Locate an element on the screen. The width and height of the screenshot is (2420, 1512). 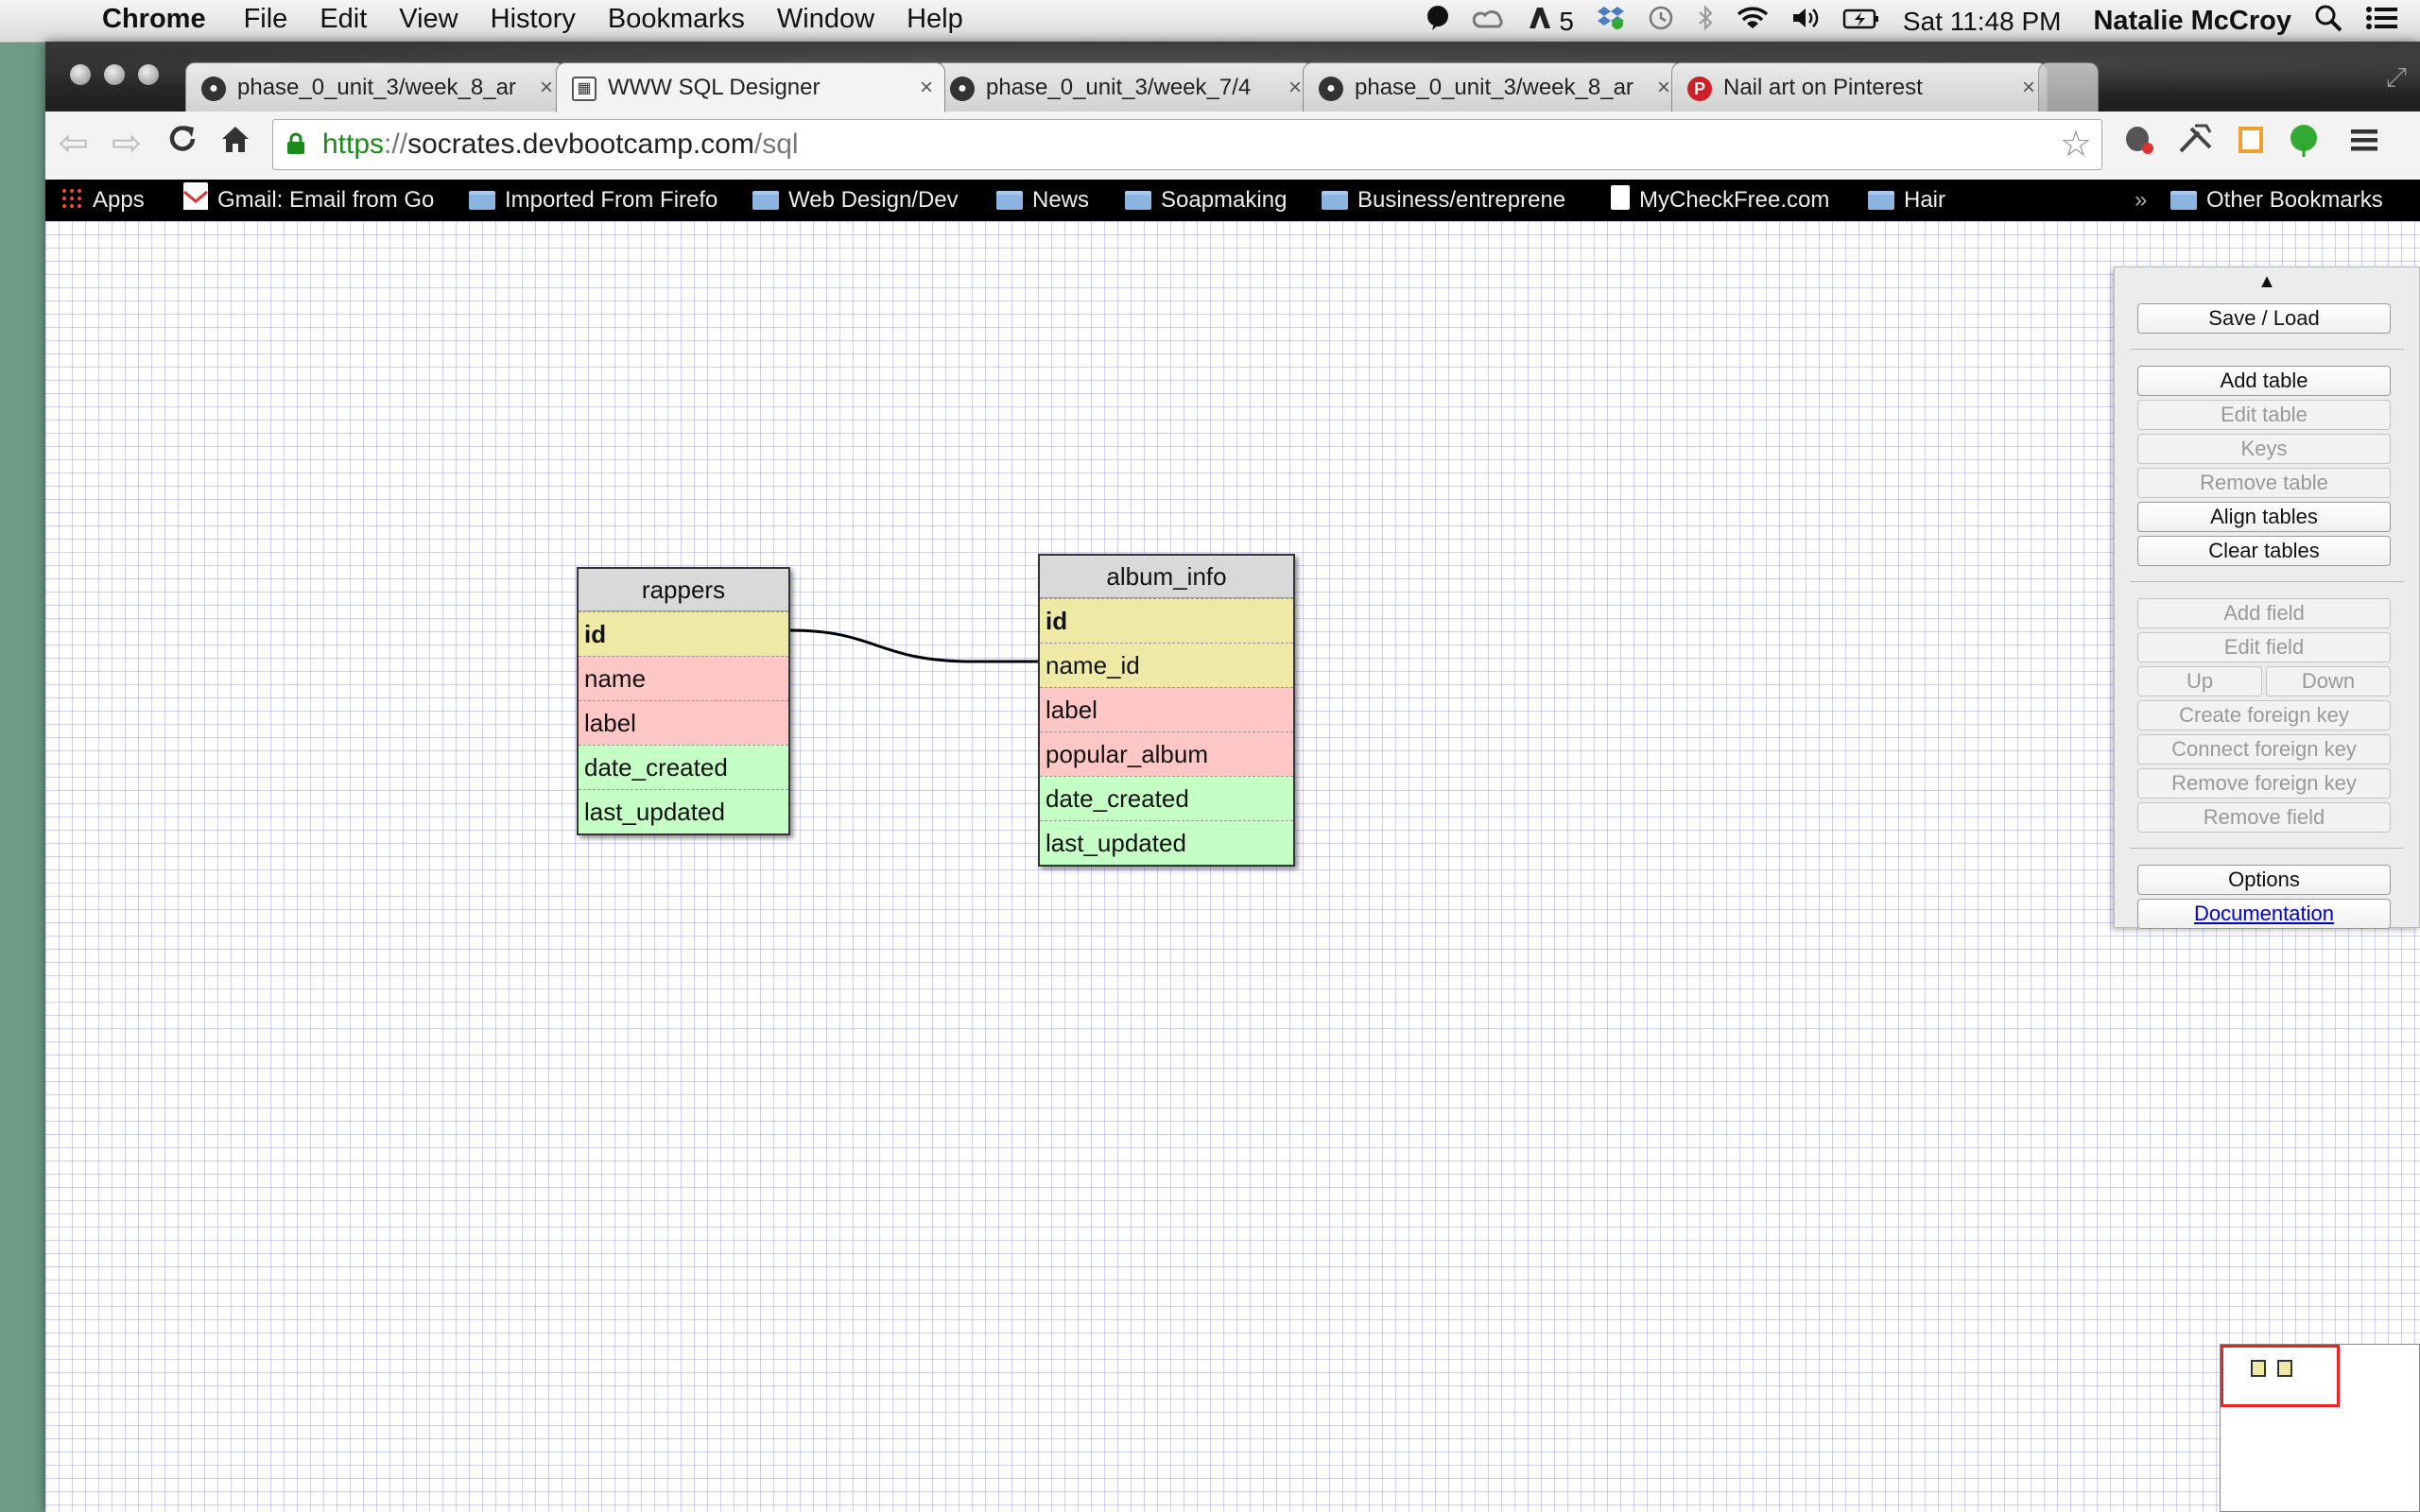
field-row: popular_album is located at coordinates (1167, 753).